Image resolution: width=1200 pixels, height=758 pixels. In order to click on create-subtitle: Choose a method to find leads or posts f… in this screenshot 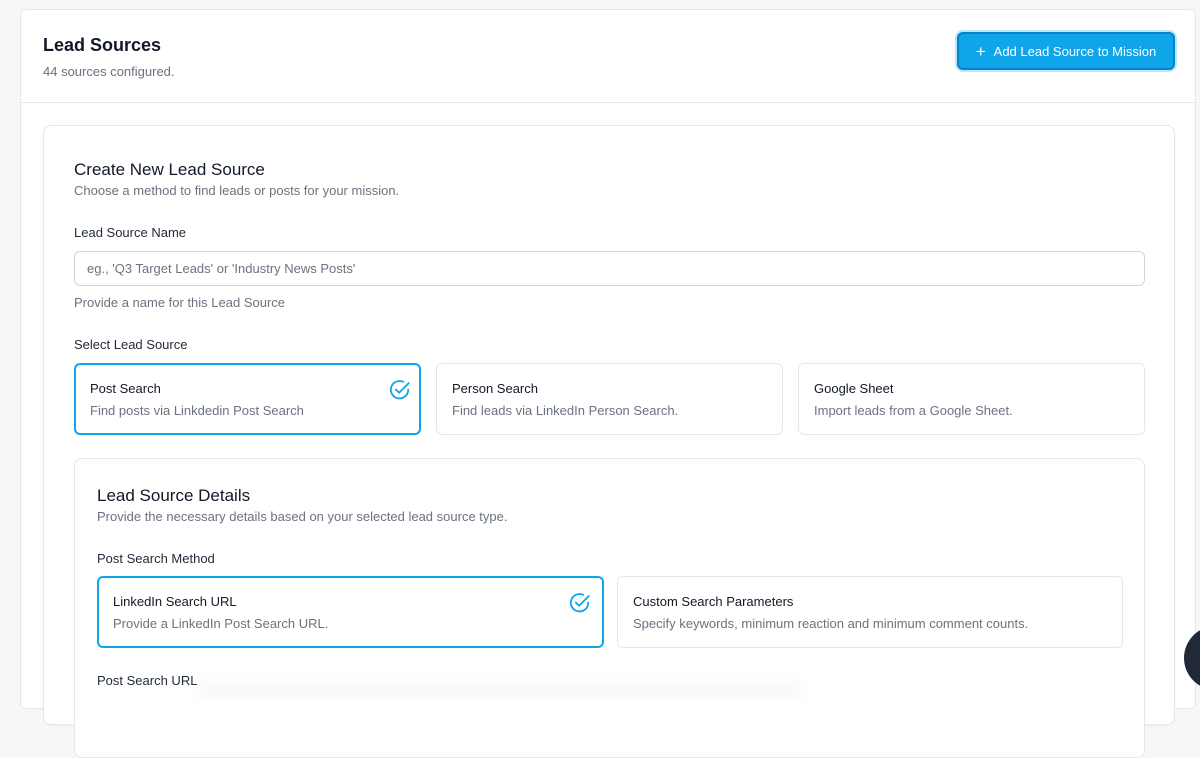, I will do `click(237, 190)`.